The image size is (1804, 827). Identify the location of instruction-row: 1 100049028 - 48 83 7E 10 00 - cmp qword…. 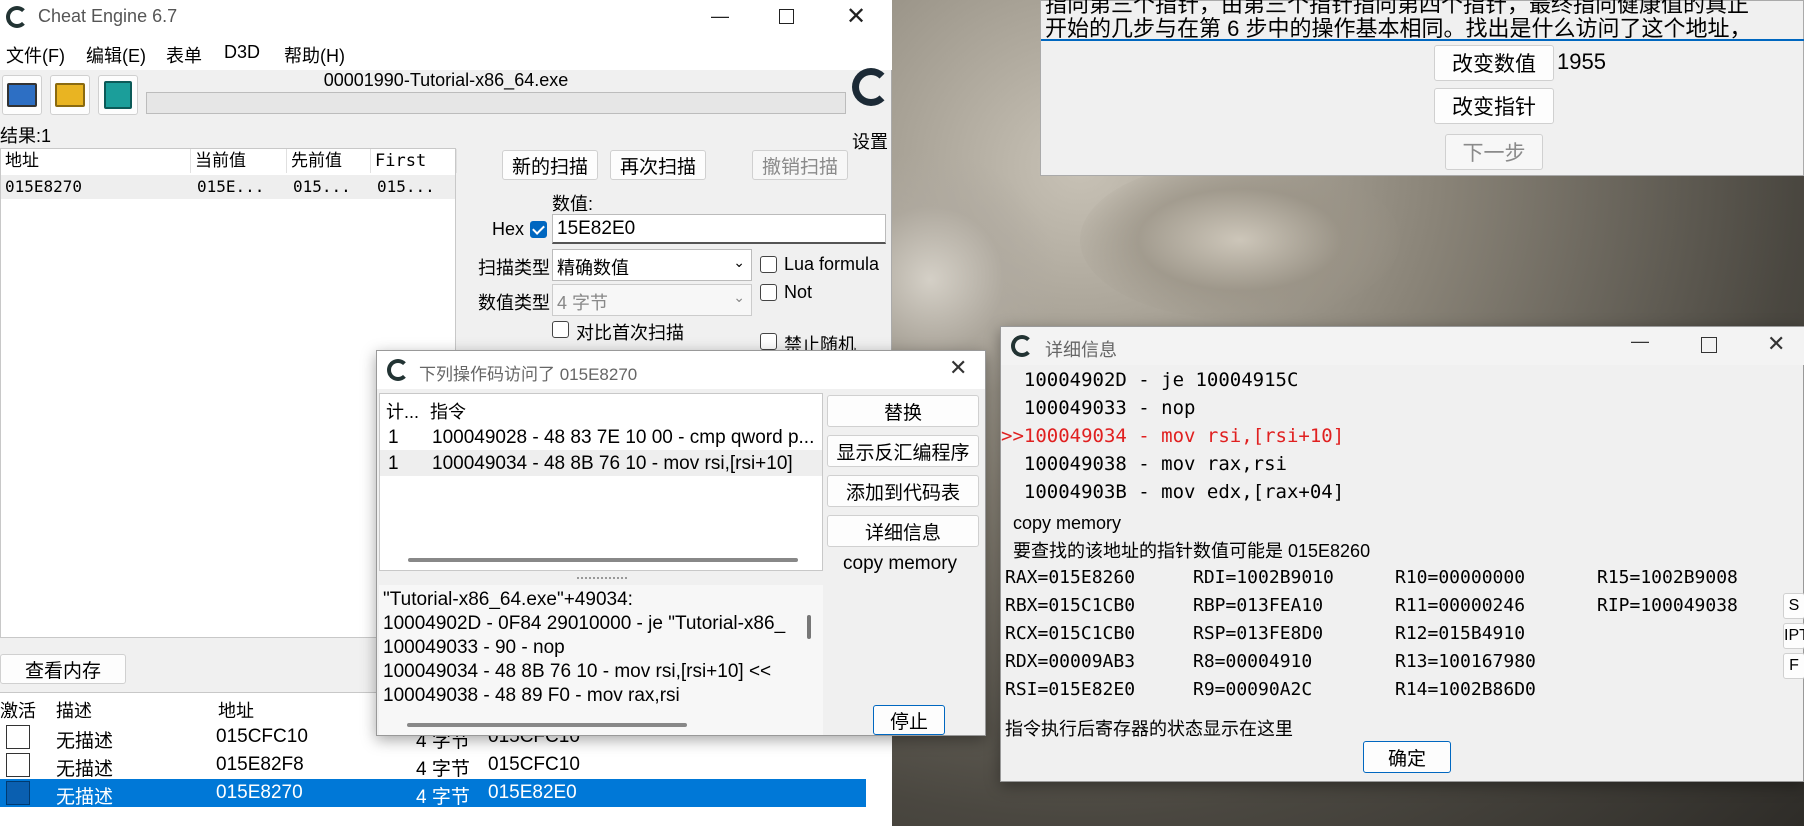
(601, 437).